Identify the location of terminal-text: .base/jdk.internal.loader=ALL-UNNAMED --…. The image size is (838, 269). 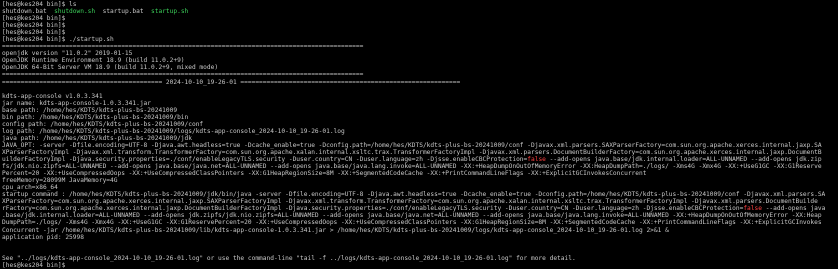
(412, 216).